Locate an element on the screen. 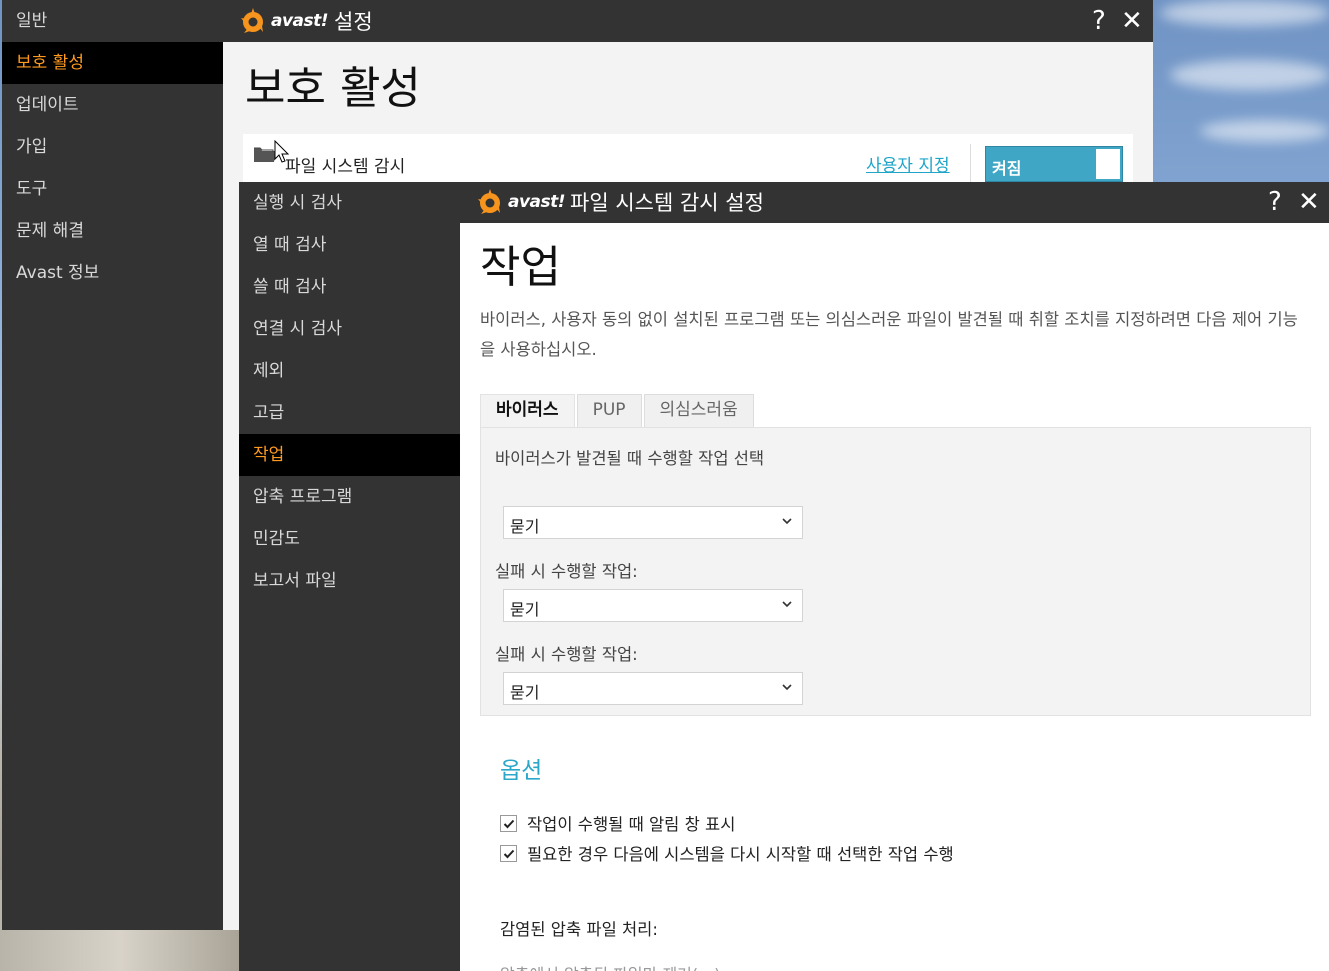 The height and width of the screenshot is (971, 1329). options-title: 옵션 is located at coordinates (521, 771).